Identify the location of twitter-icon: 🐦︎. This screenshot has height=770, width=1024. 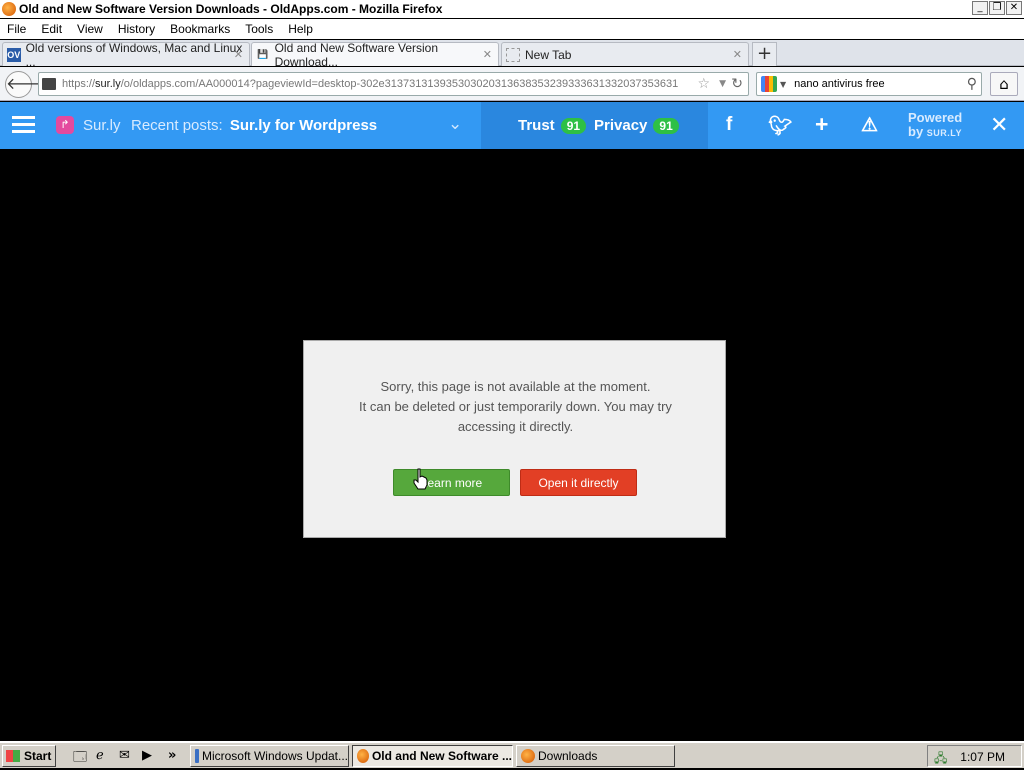
(780, 126).